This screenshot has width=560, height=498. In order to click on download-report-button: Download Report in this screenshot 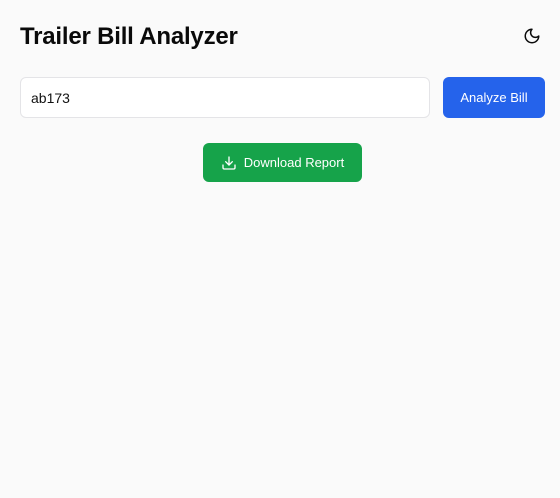, I will do `click(282, 162)`.